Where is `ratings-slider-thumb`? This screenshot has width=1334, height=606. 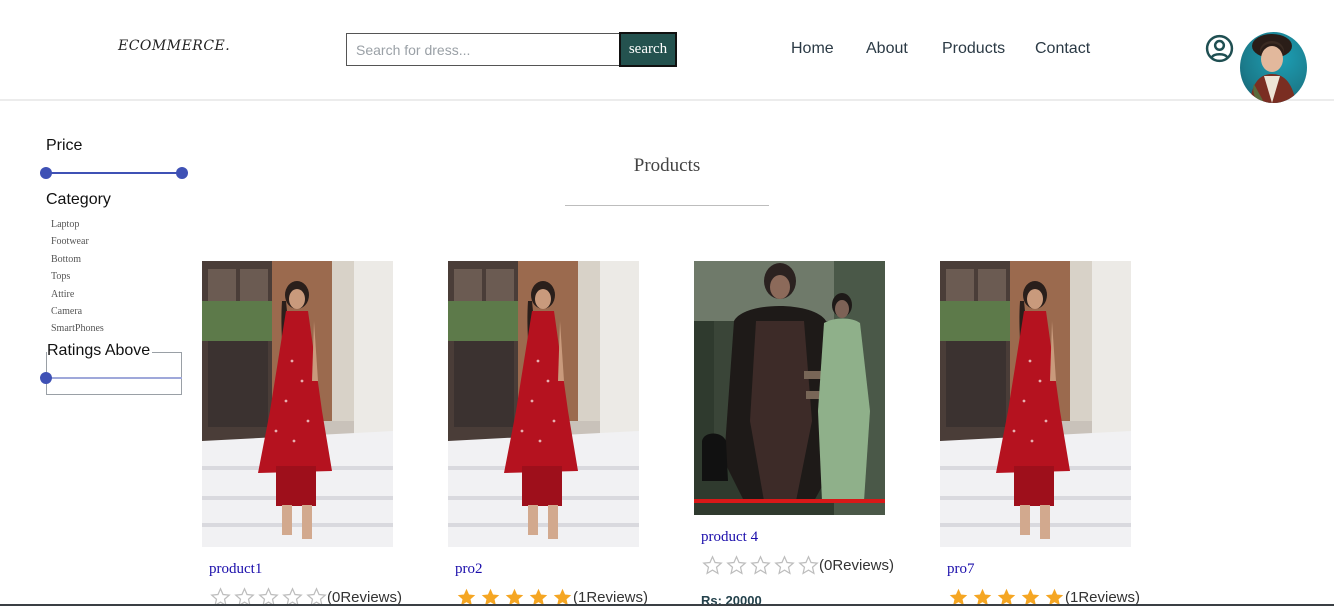 ratings-slider-thumb is located at coordinates (46, 378).